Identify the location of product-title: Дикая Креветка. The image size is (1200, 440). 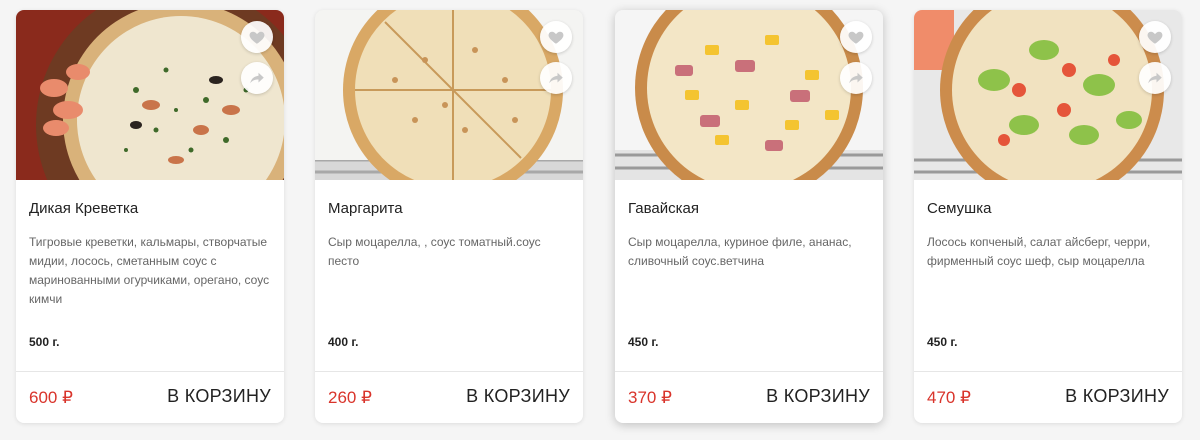
(83, 208).